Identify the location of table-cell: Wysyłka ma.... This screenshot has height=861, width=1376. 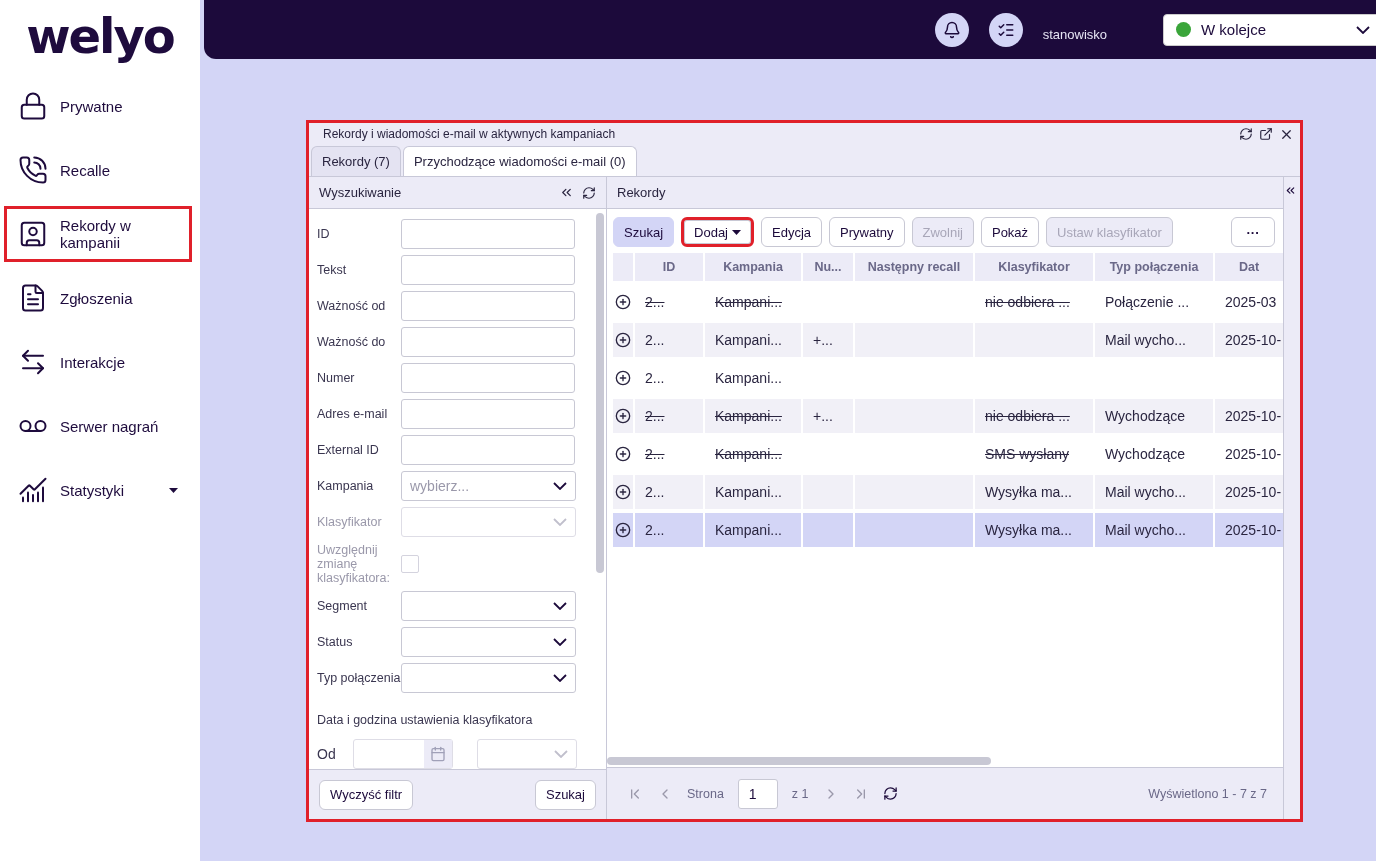
(1034, 492).